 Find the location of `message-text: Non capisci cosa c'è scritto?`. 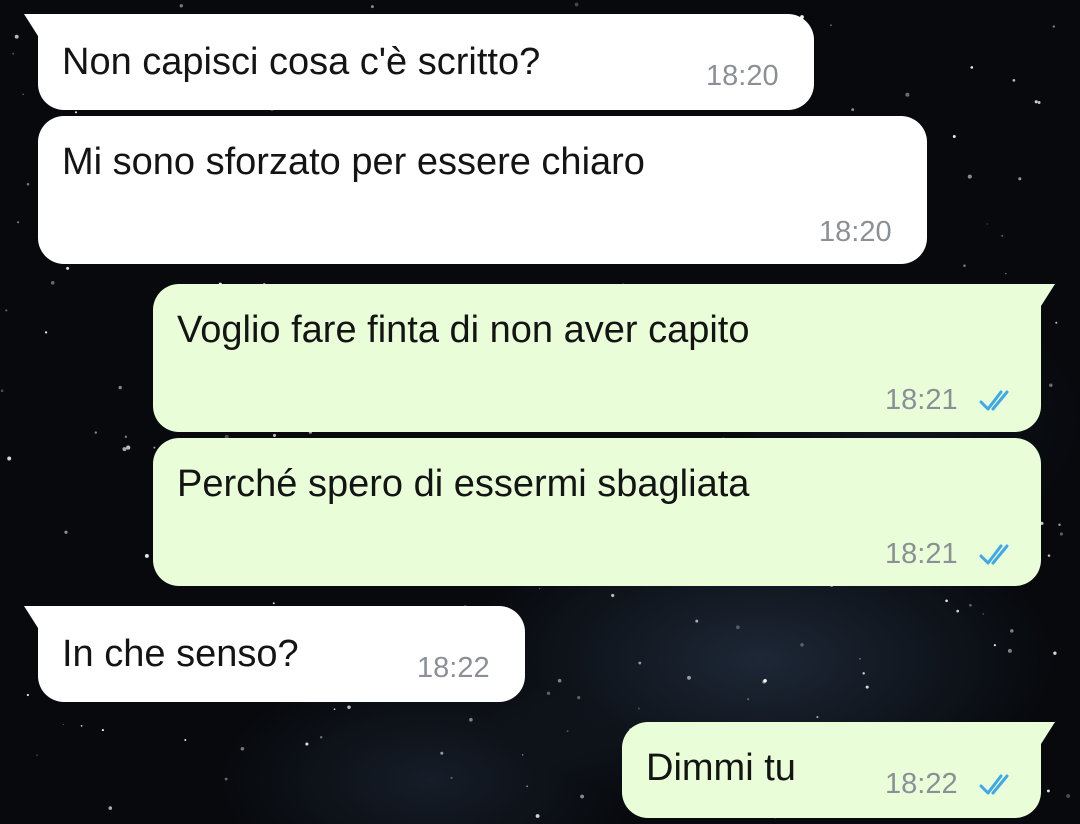

message-text: Non capisci cosa c'è scritto? is located at coordinates (301, 62).